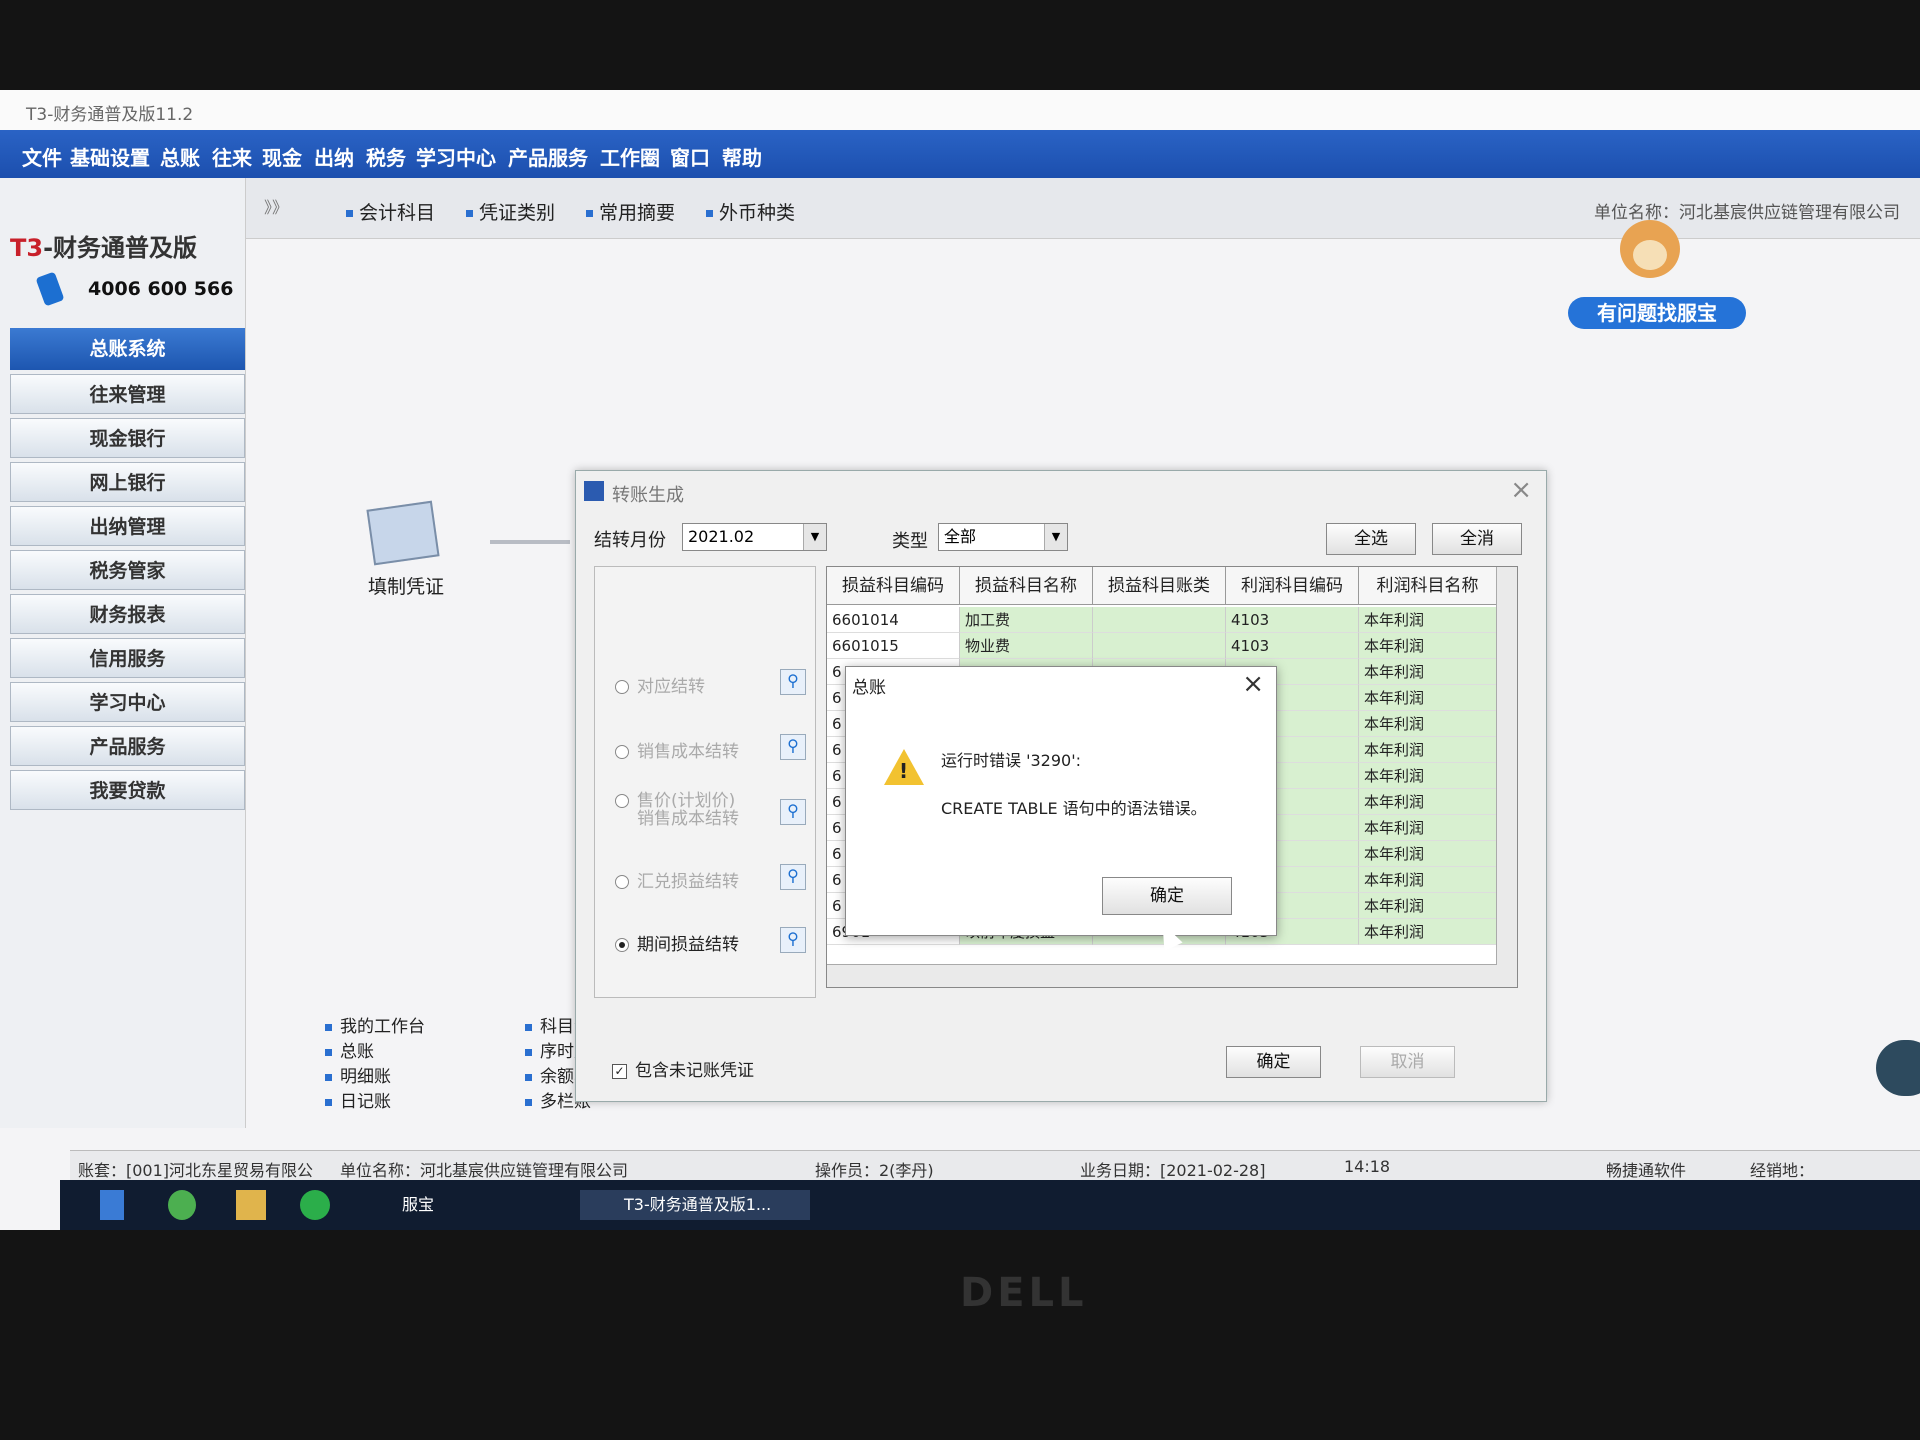 The height and width of the screenshot is (1440, 1920). What do you see at coordinates (282, 156) in the screenshot?
I see `menu-cash: 现金` at bounding box center [282, 156].